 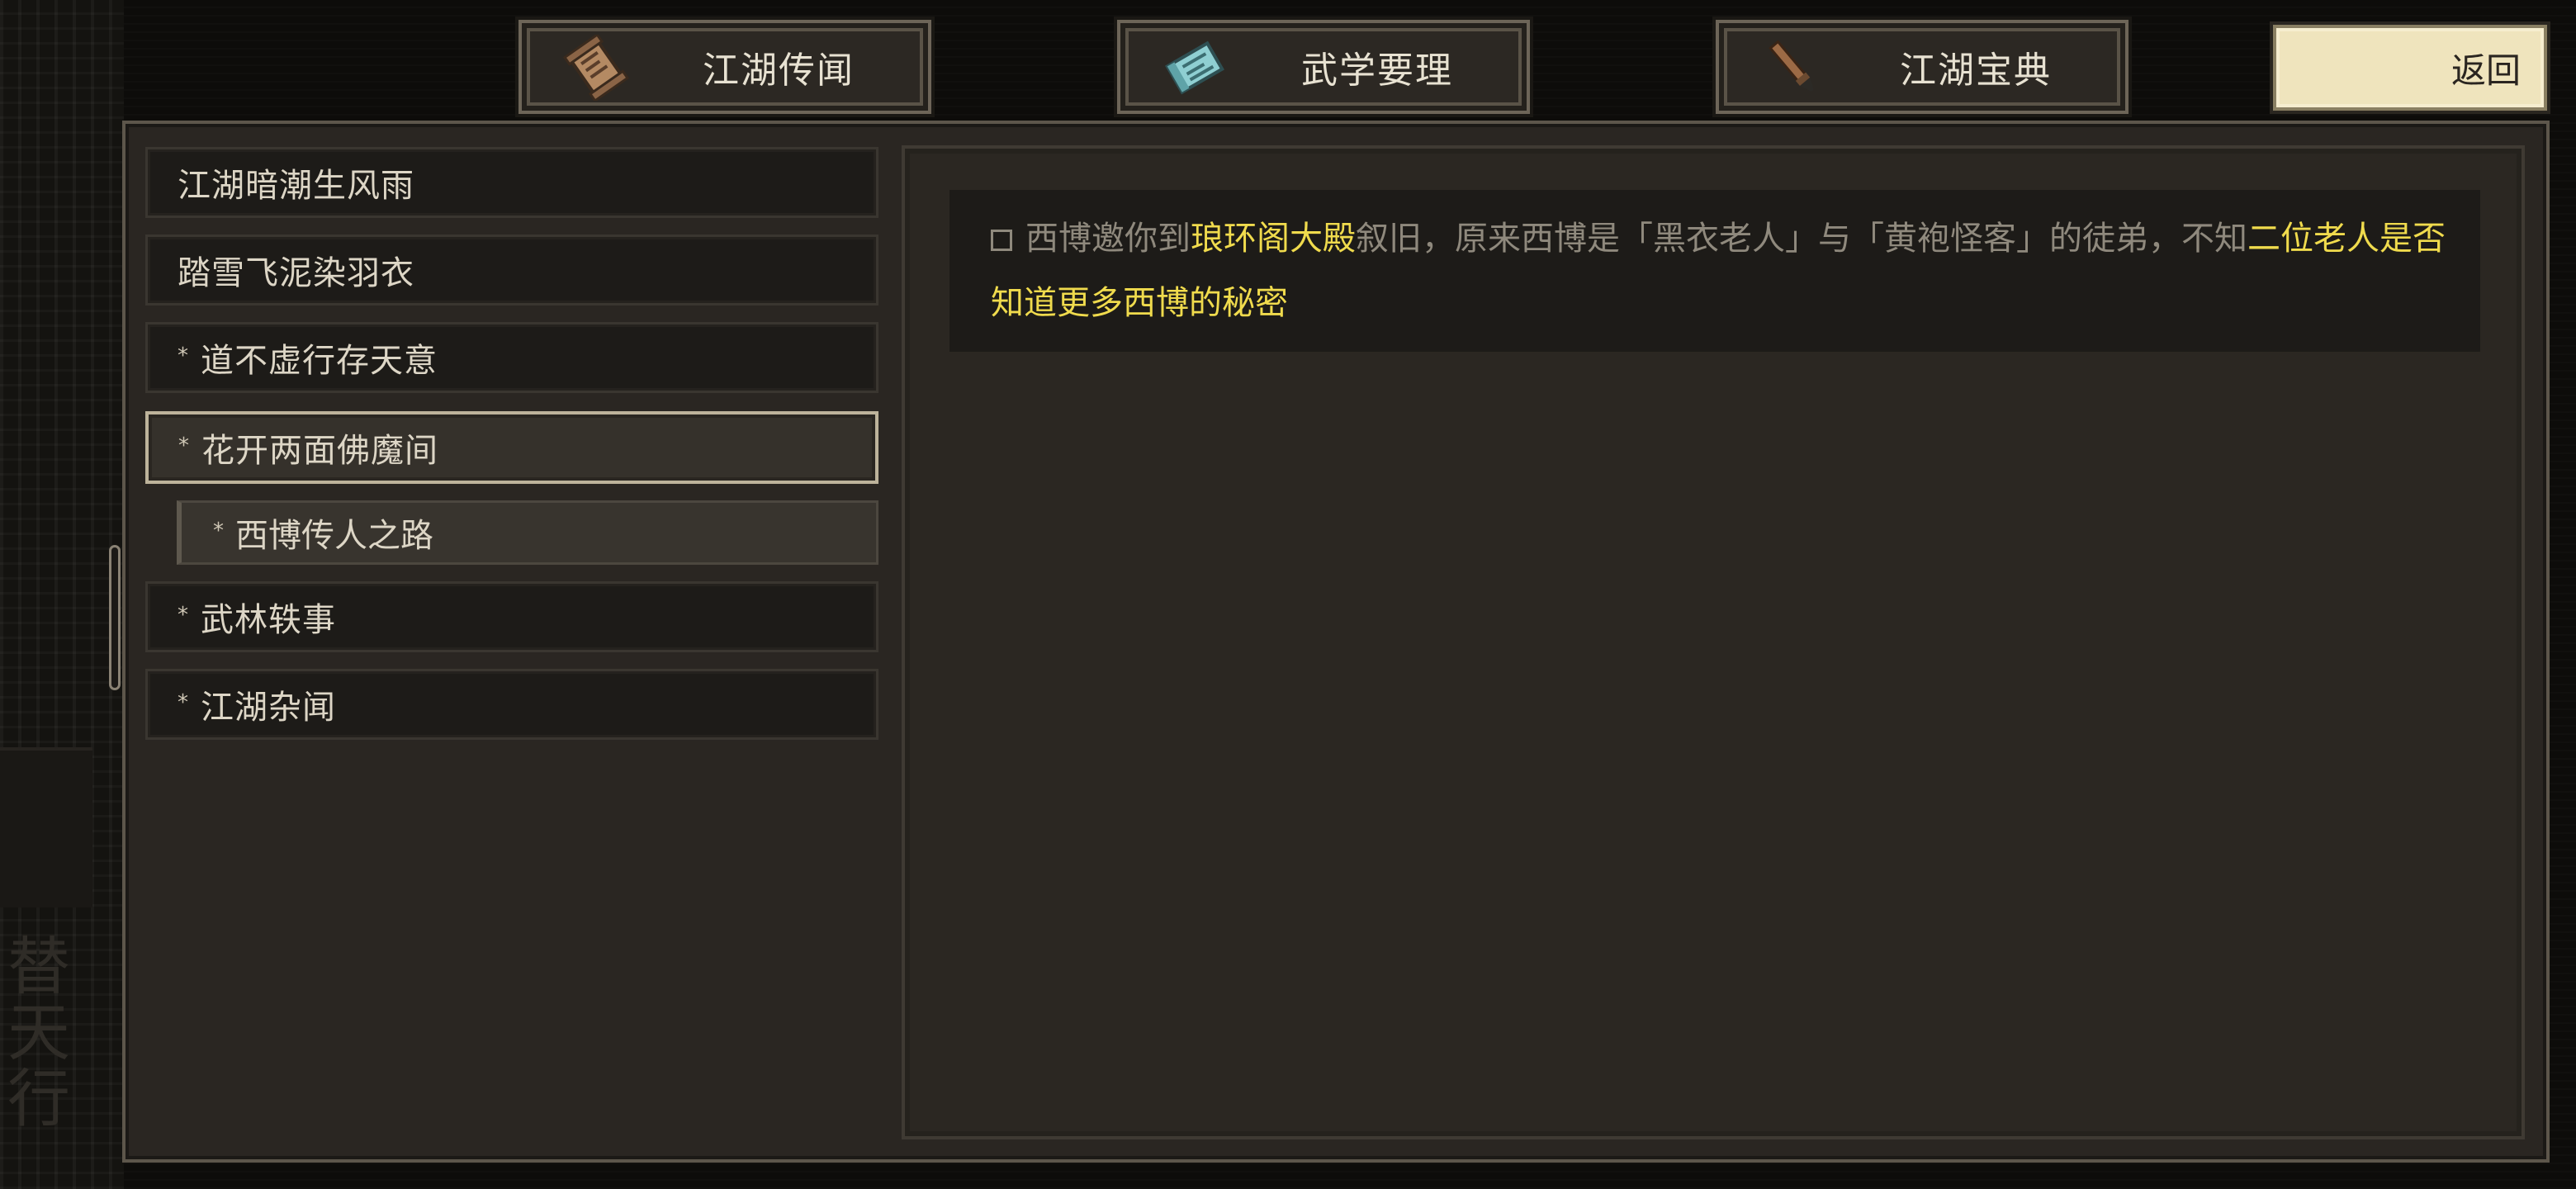 What do you see at coordinates (334, 536) in the screenshot?
I see `quest-subitem-label: 西博传人之路` at bounding box center [334, 536].